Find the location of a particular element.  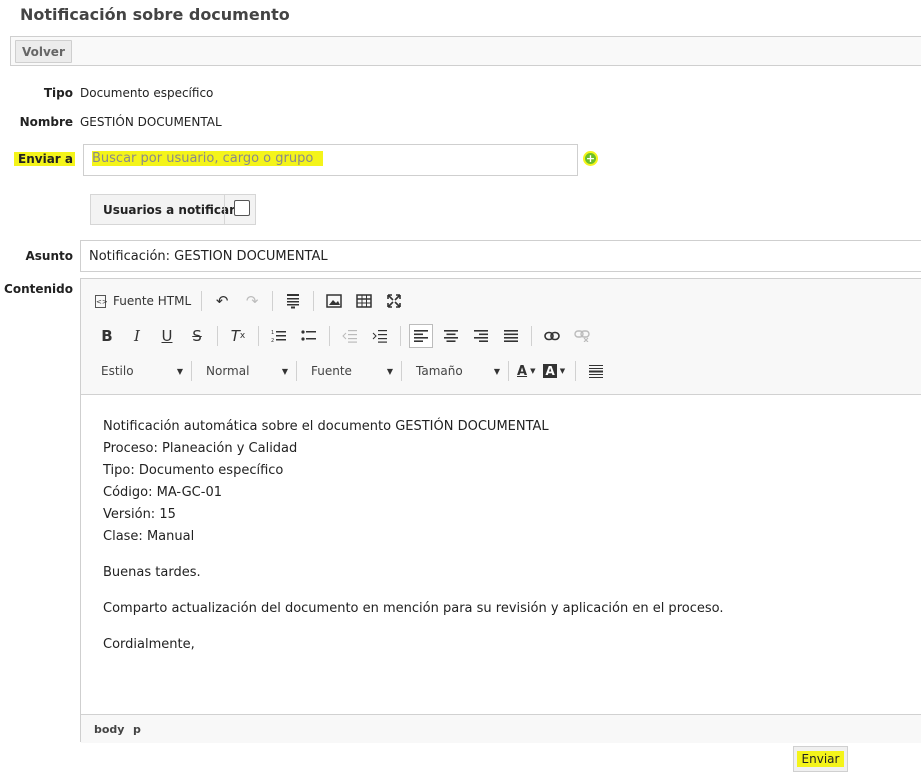

element-path-body: body is located at coordinates (109, 729).